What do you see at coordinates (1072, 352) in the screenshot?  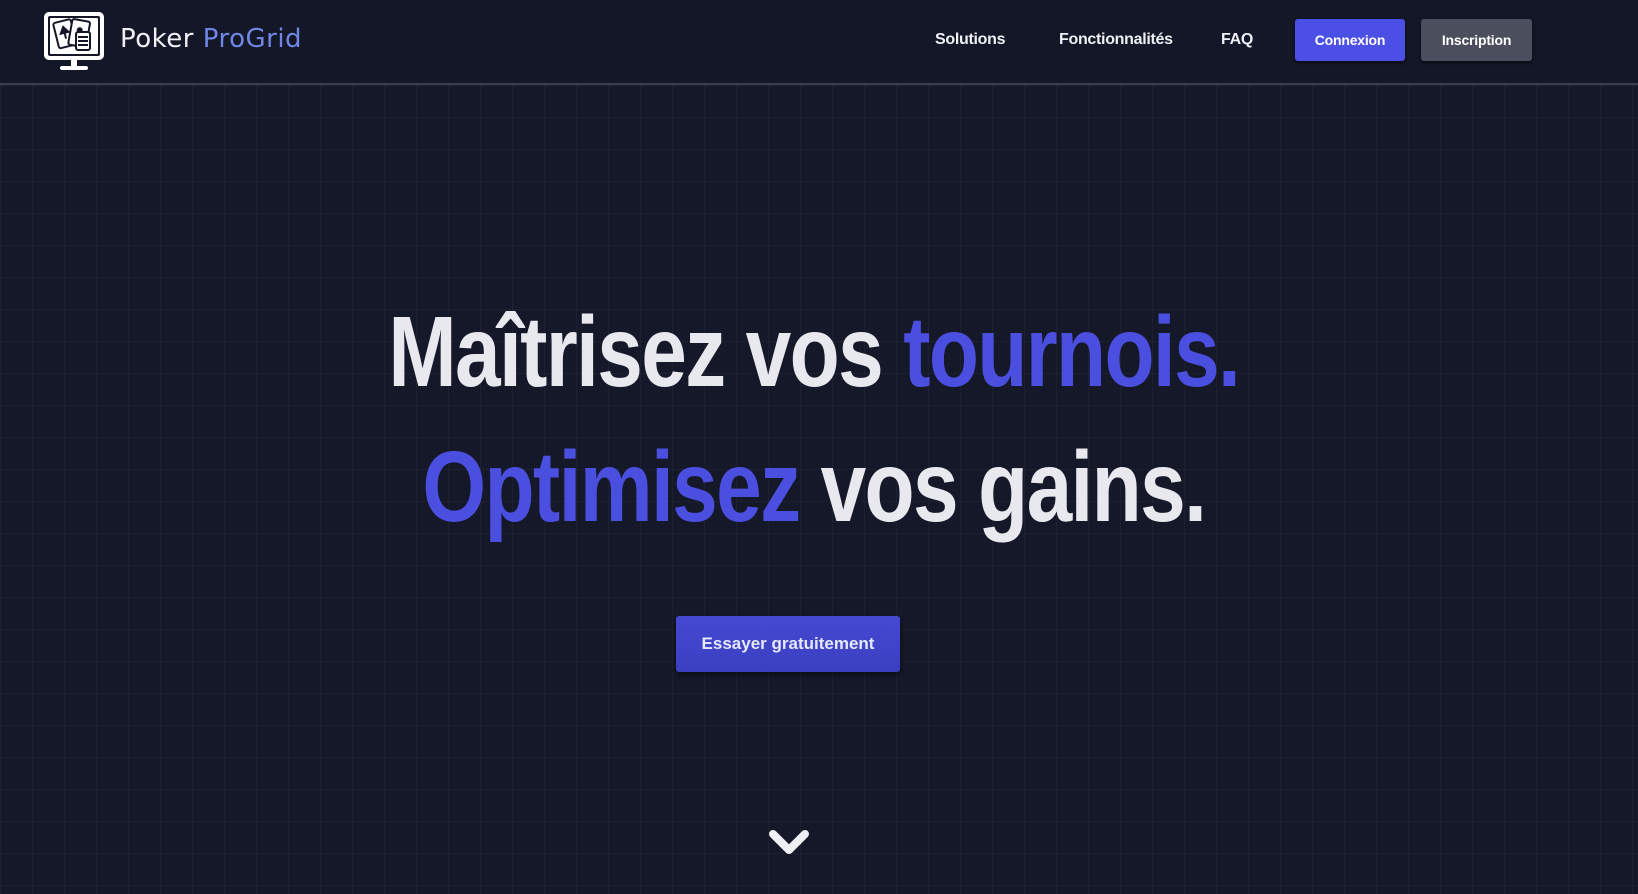 I see `hero-line1-highlight: tournois.` at bounding box center [1072, 352].